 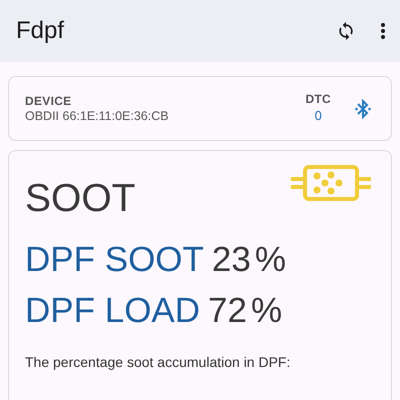 I want to click on metric-value: 72, so click(x=227, y=310).